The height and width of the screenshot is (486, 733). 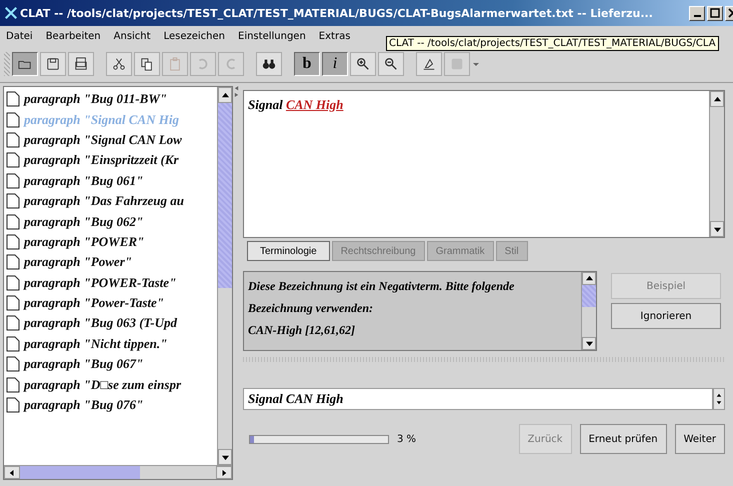 I want to click on tree-item: paragraph "Signal CAN Low, so click(x=111, y=140).